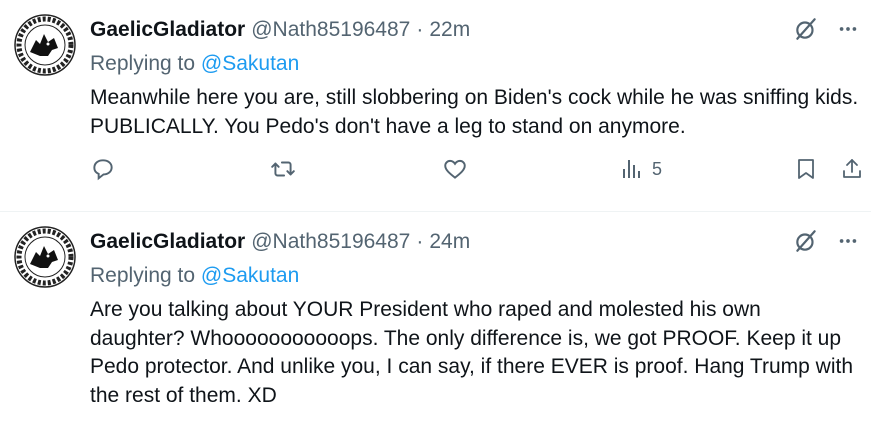 The image size is (871, 427). I want to click on timestamp: 24m, so click(449, 242).